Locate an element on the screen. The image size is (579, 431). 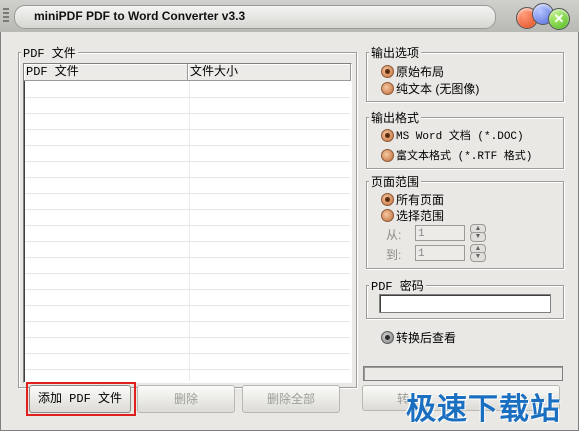
from-spin-down-icon: ▼ is located at coordinates (478, 237).